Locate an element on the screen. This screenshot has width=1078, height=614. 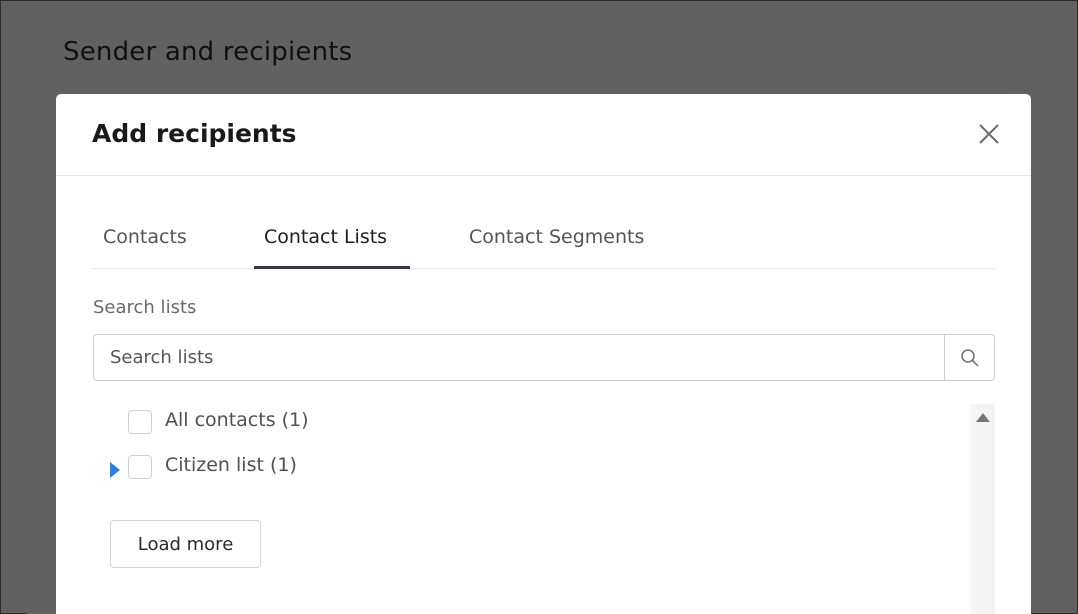
list-item-citizen-list: Citizen list (1) is located at coordinates (523, 466).